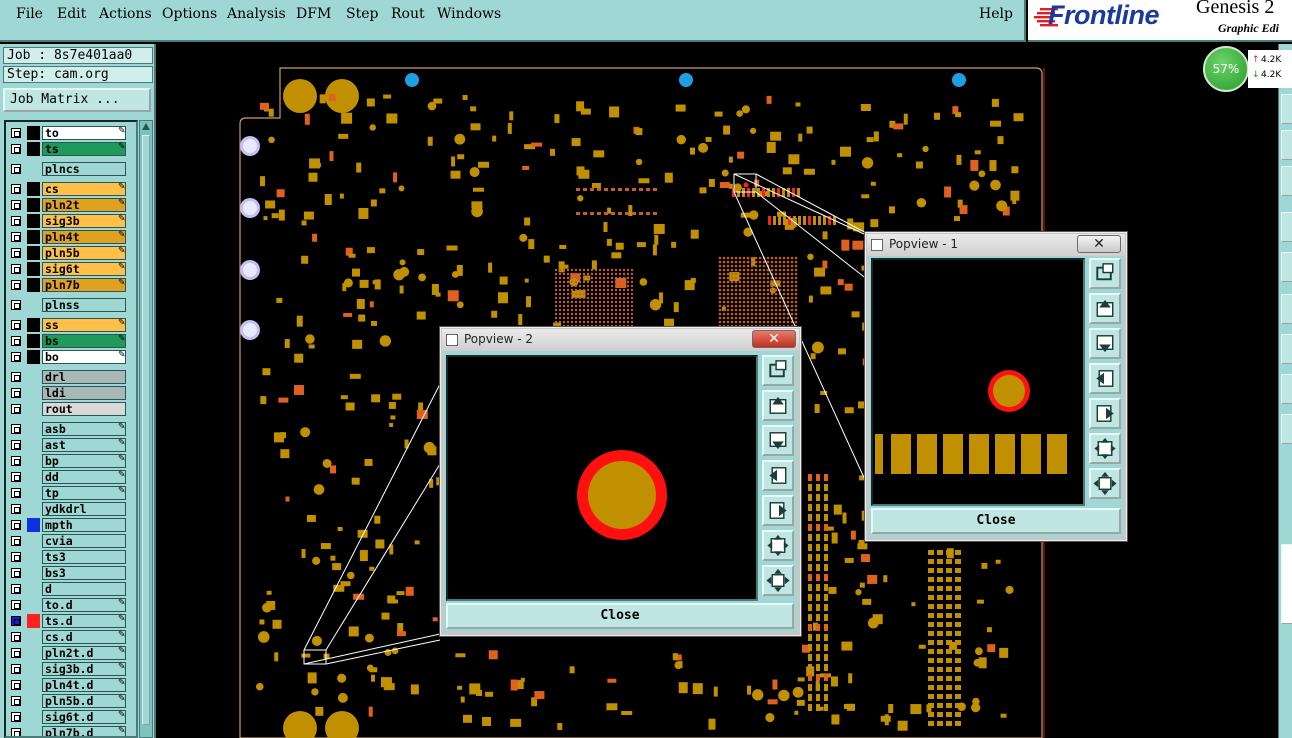 The width and height of the screenshot is (1292, 738). I want to click on layer-name: pln5b, so click(84, 253).